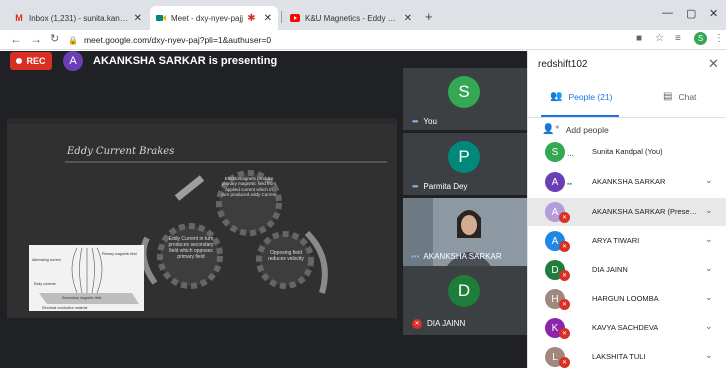  Describe the element at coordinates (446, 324) in the screenshot. I see `tile-name: DIA JAINN` at that location.